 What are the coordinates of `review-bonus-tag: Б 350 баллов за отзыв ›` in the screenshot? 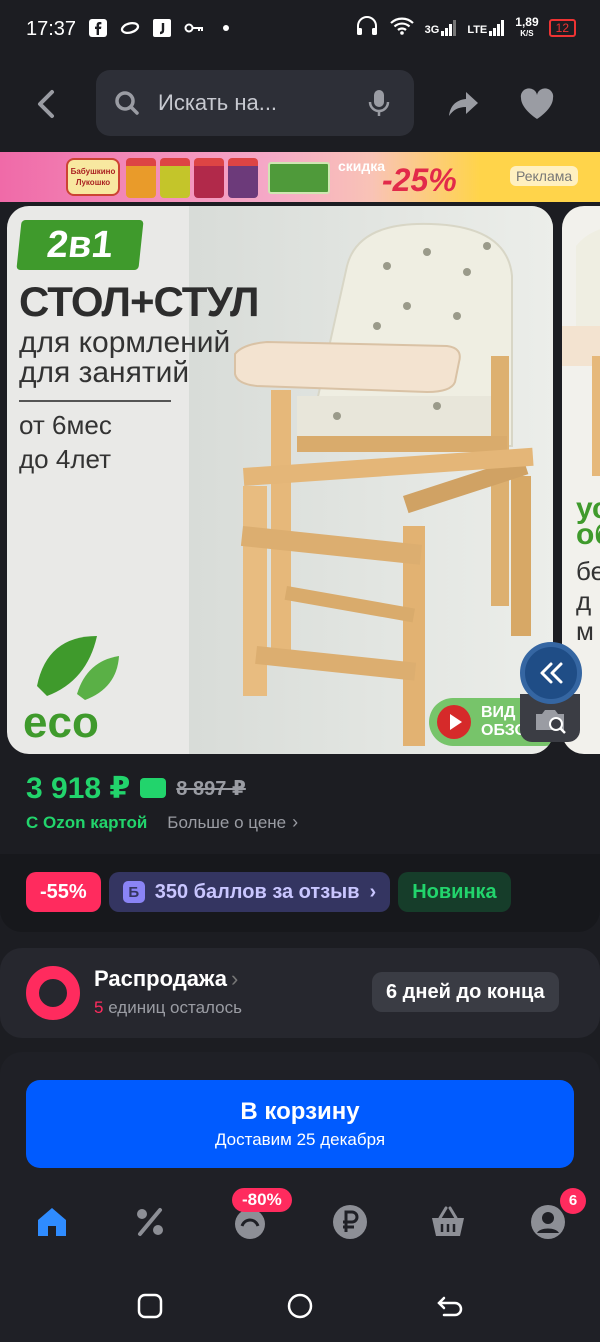 It's located at (249, 892).